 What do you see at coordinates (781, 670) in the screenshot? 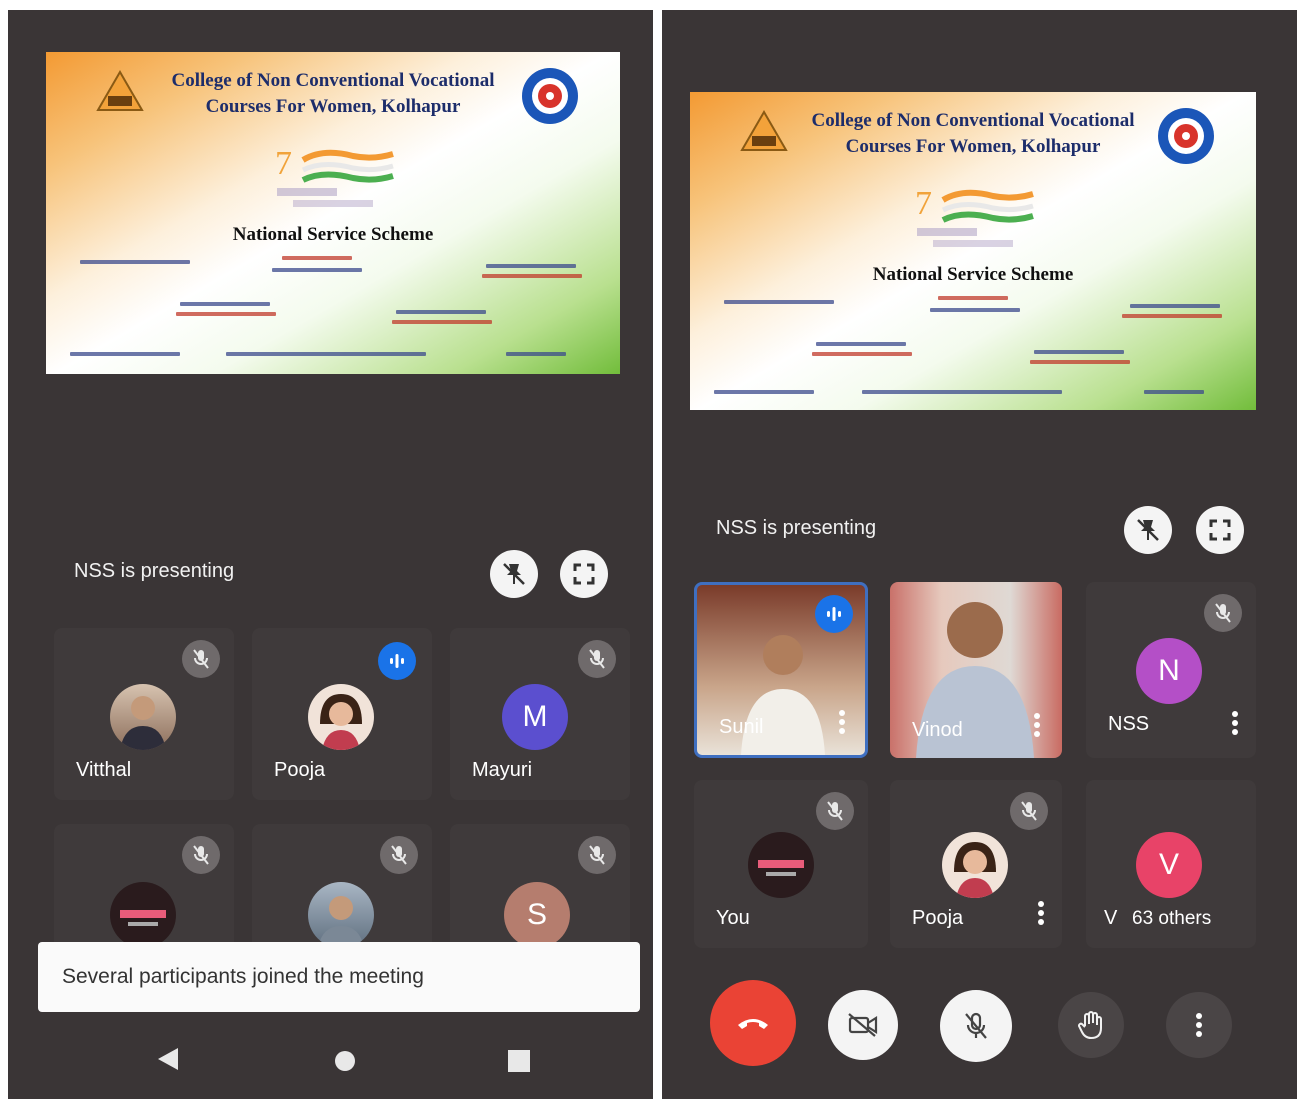
I see `participant-video-tile: Sunil` at bounding box center [781, 670].